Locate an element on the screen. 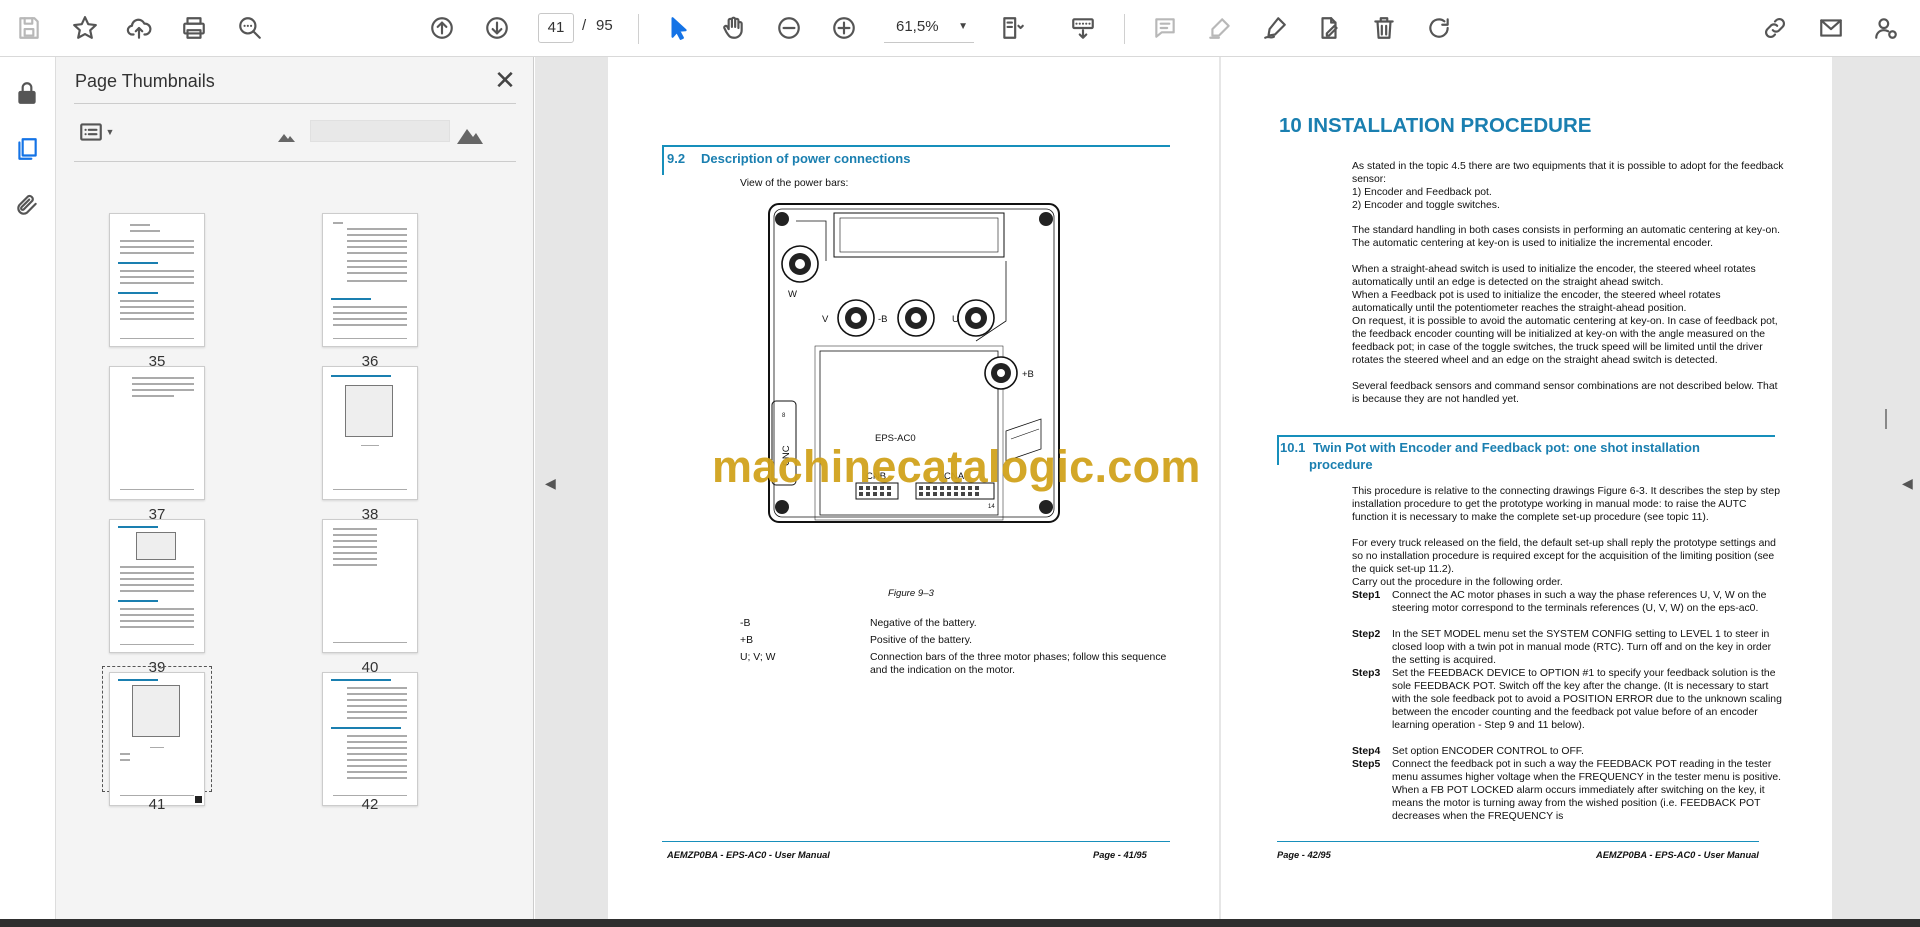  thumbnail-options-icon: ▼ is located at coordinates (96, 132).